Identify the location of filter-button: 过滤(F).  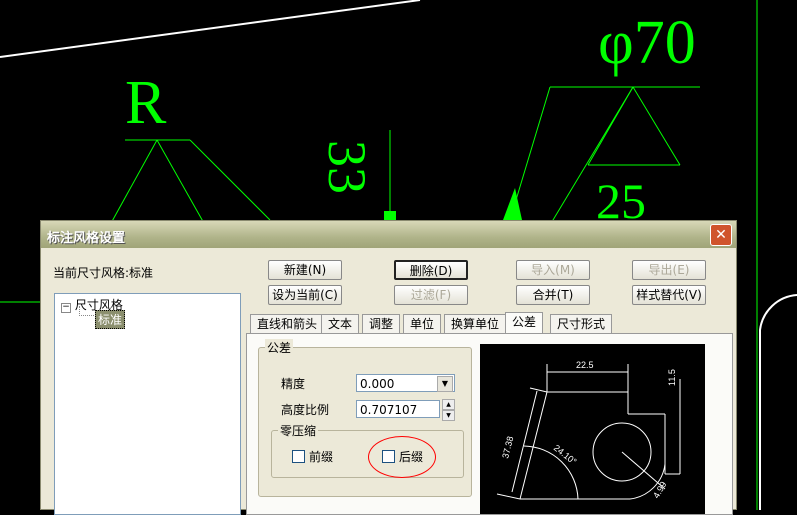
(431, 295).